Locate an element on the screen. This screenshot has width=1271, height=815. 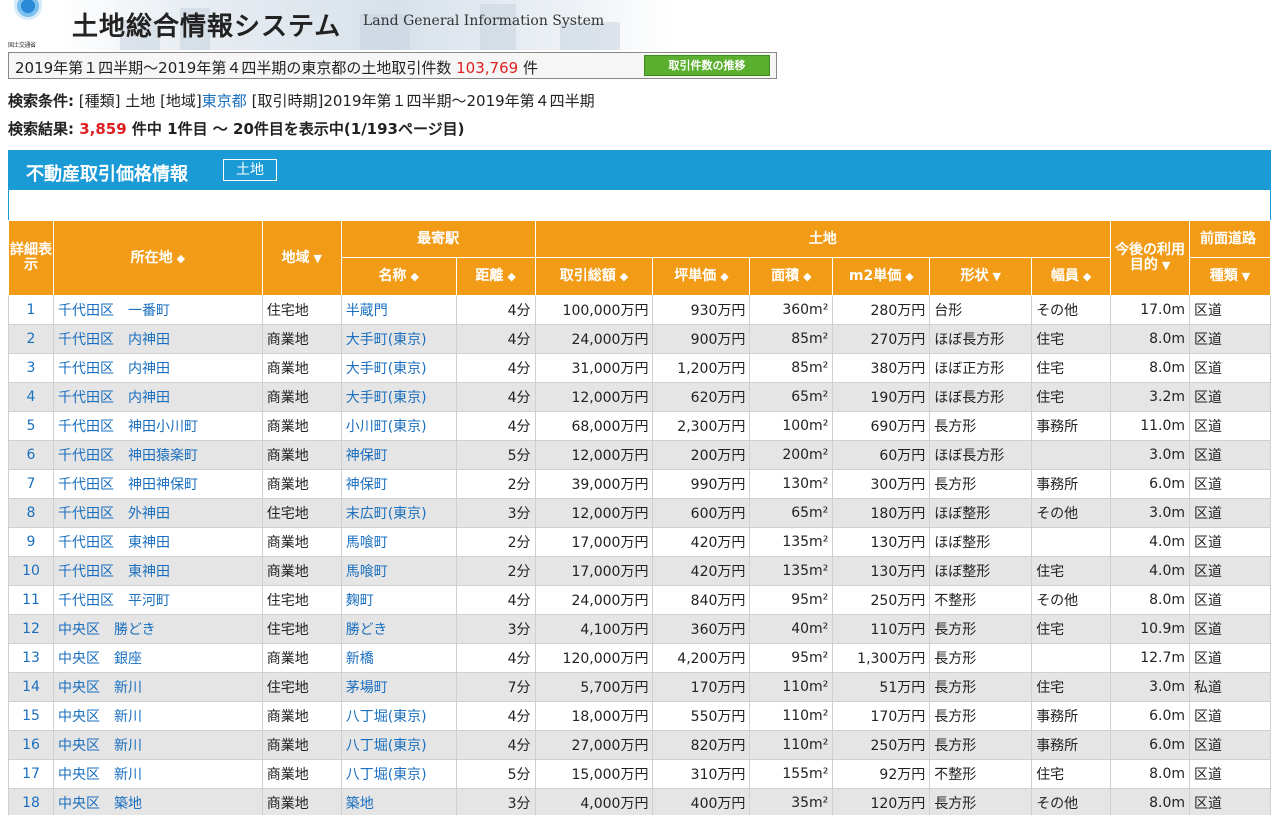
row-station-link: 新橋 is located at coordinates (398, 658).